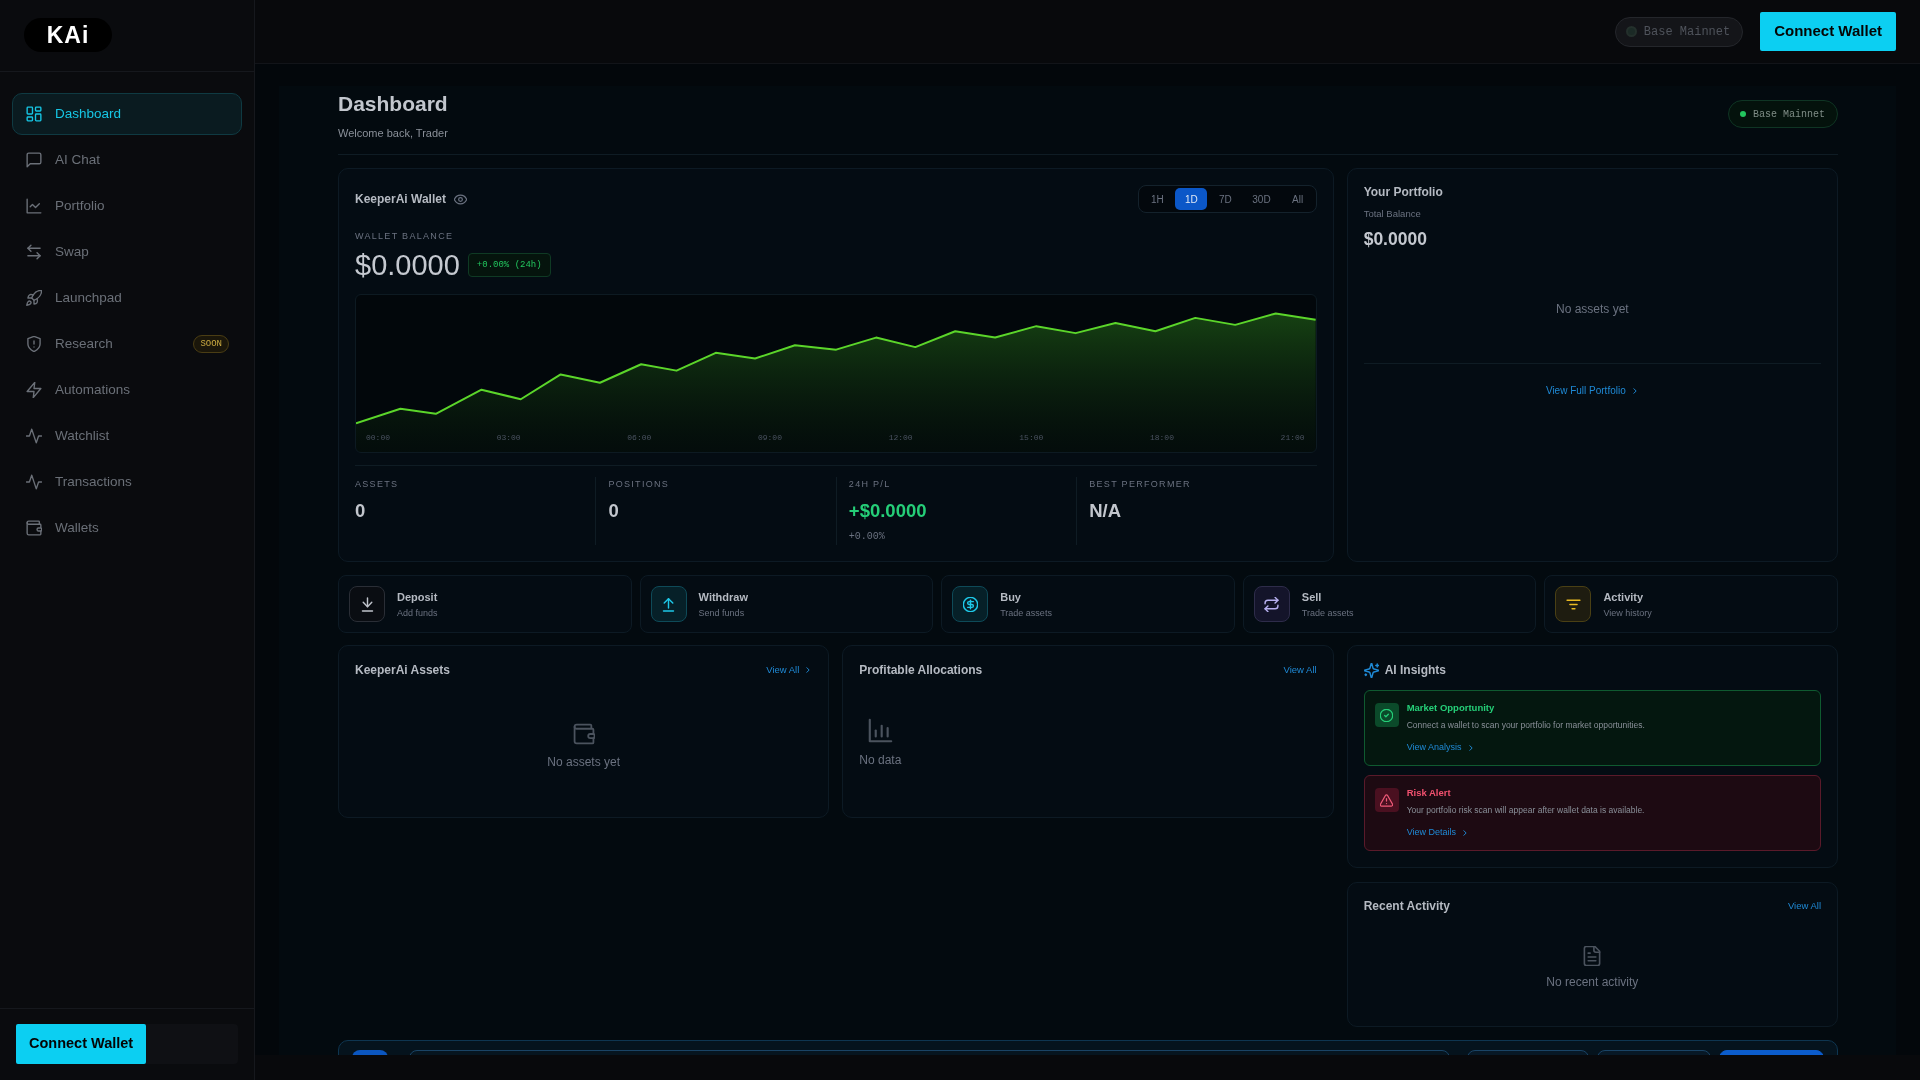  I want to click on grid-icon, so click(34, 114).